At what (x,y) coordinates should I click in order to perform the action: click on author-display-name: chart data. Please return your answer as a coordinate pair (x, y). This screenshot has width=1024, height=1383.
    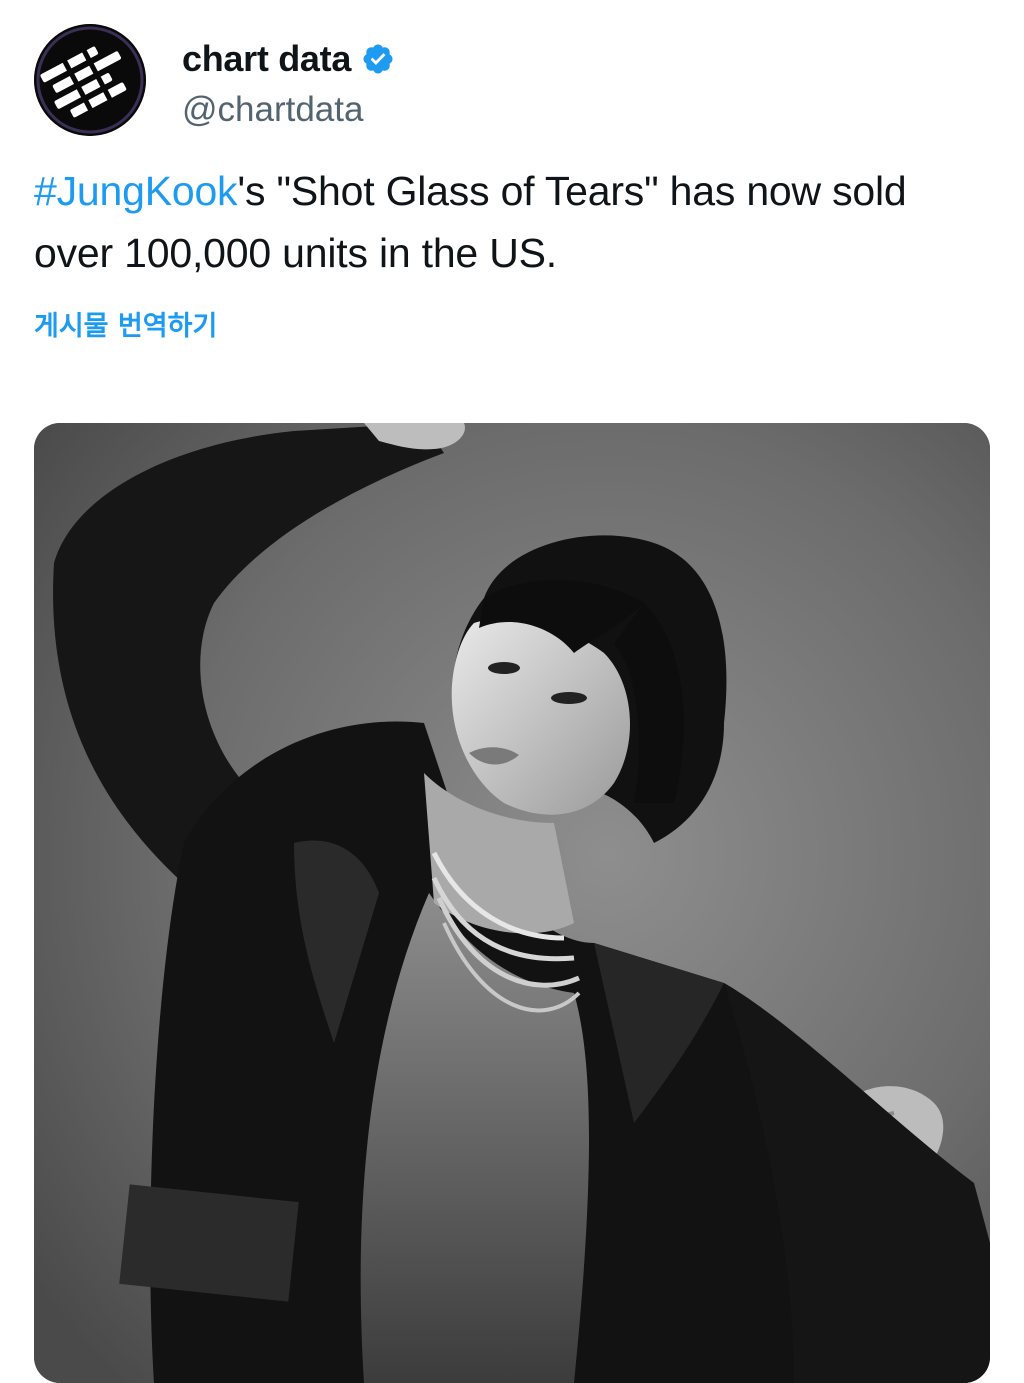
    Looking at the image, I should click on (266, 59).